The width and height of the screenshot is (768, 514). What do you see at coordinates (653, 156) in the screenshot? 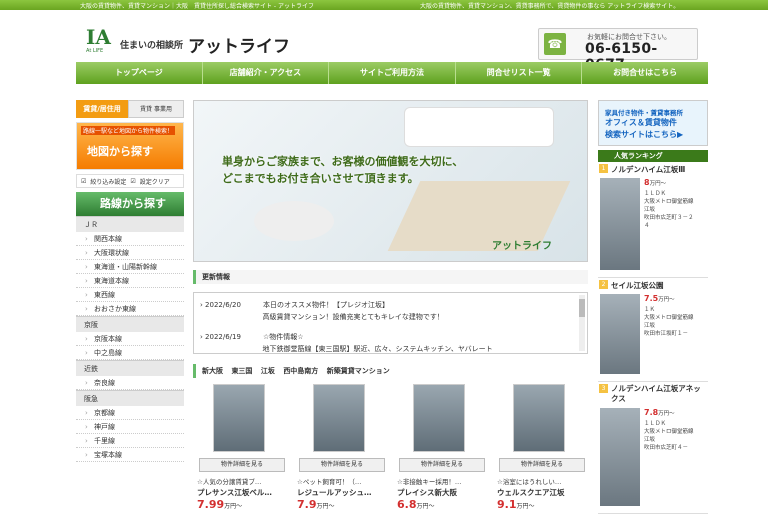
I see `ranking-heading: 人気ランキング` at bounding box center [653, 156].